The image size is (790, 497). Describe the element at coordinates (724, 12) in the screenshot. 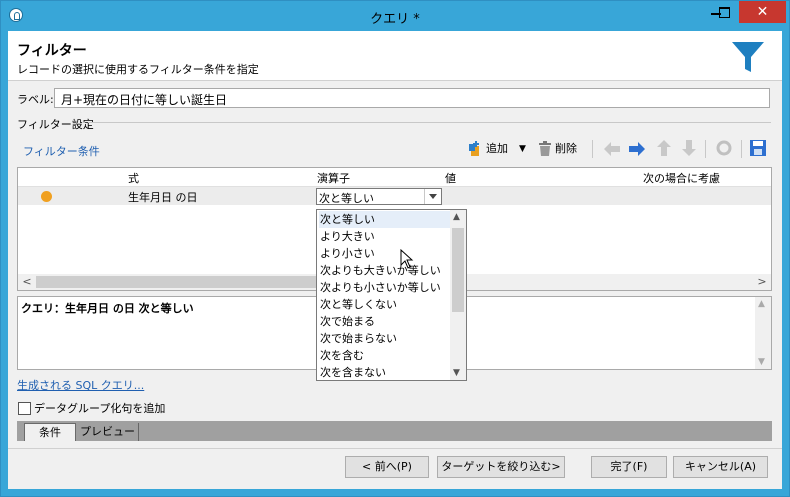

I see `maximize-icon` at that location.